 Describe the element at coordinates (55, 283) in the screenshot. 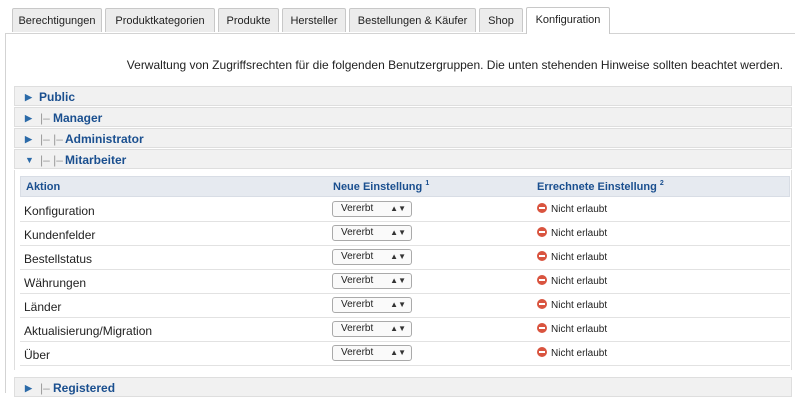

I see `action-label: Währungen` at that location.